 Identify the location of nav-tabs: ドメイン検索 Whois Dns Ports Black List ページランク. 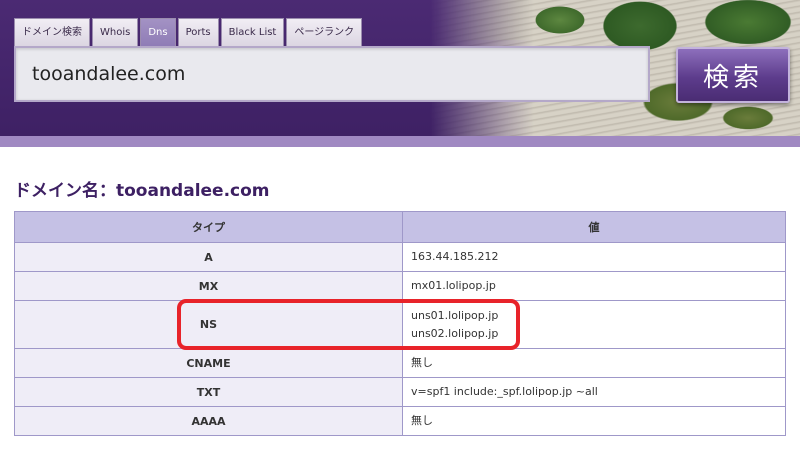
(188, 32).